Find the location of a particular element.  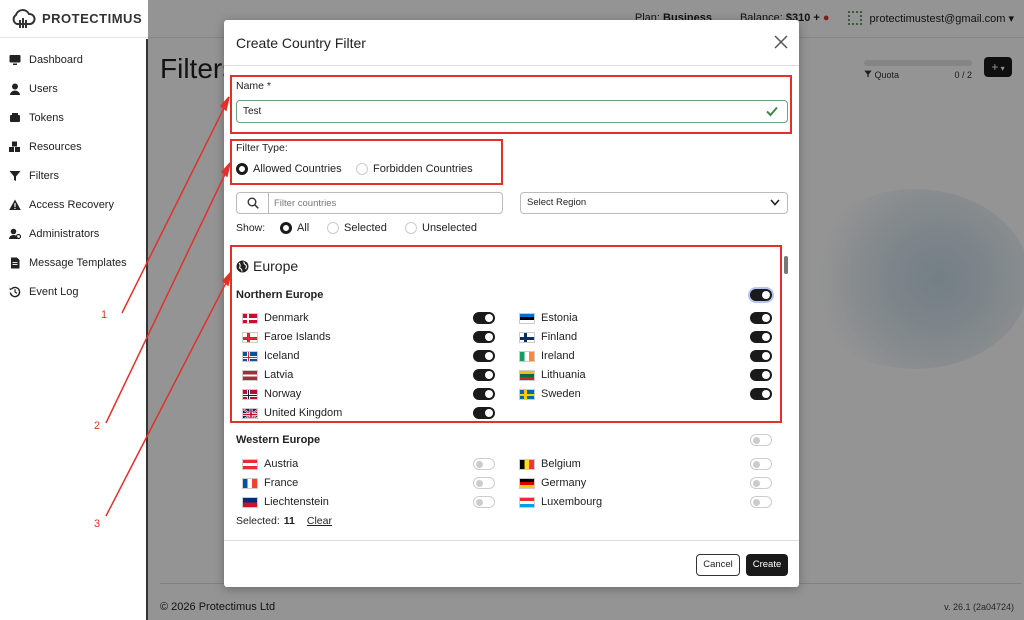

annotation-label-3: 3 is located at coordinates (97, 524).